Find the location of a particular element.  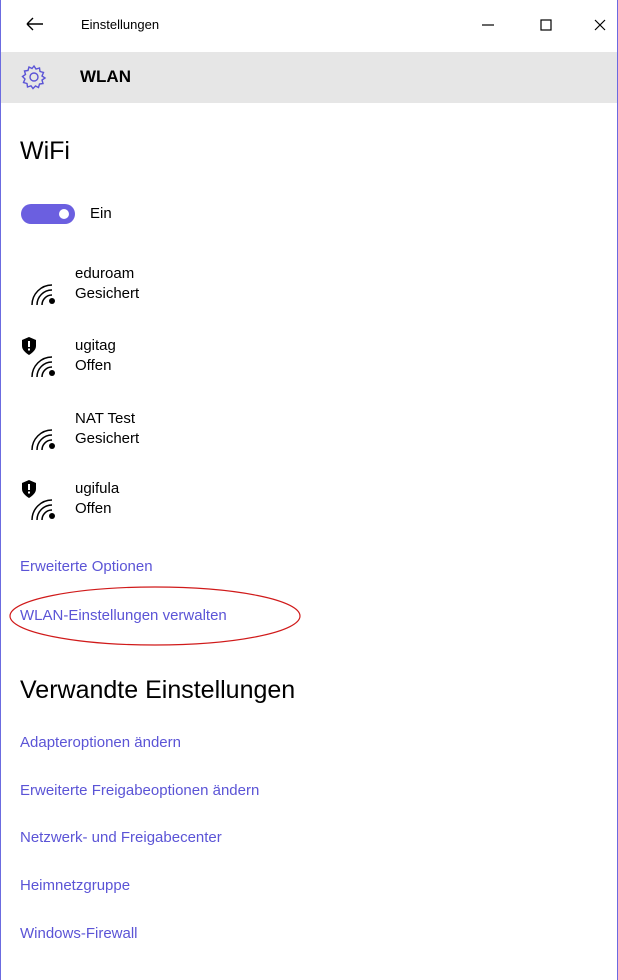

link-advanced-sharing-options: Erweiterte Freigabeoptionen ändern is located at coordinates (139, 790).